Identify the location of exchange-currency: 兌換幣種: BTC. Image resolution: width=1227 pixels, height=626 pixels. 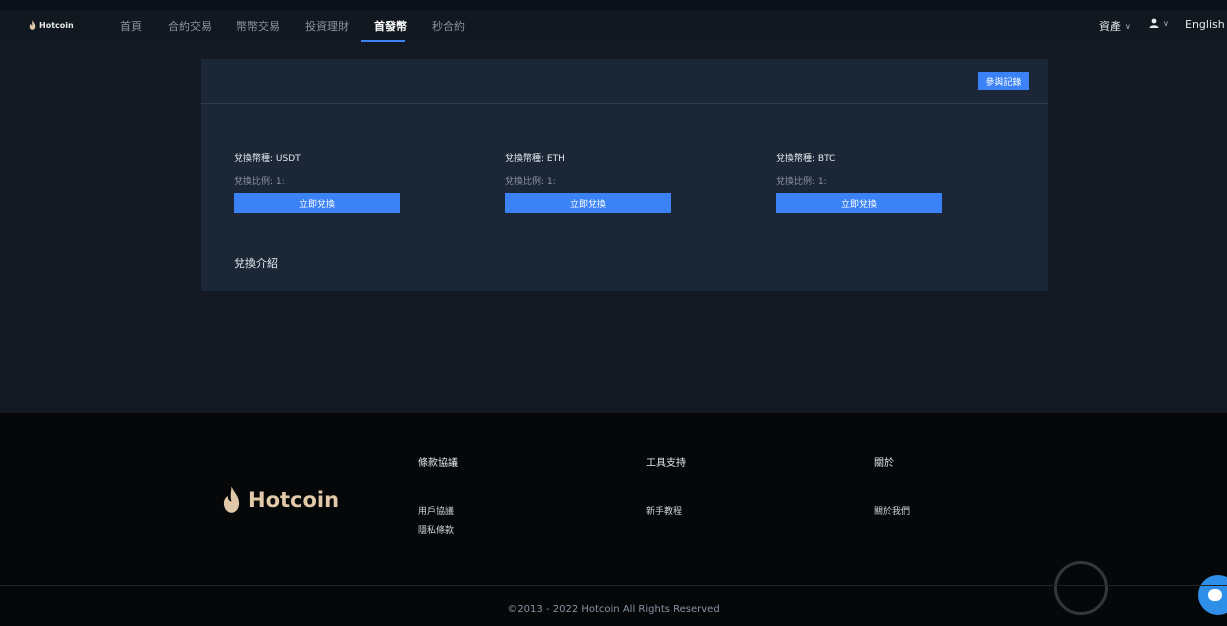
(806, 159).